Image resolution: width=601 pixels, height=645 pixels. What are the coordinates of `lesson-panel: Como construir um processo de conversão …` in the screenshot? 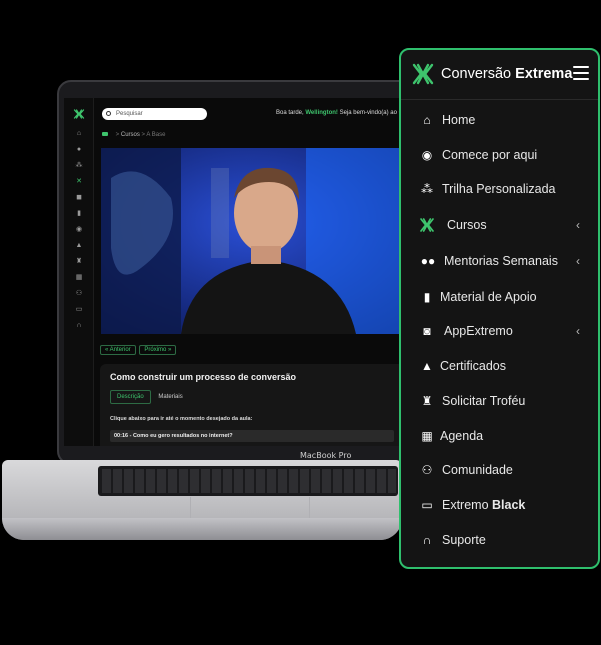 It's located at (252, 405).